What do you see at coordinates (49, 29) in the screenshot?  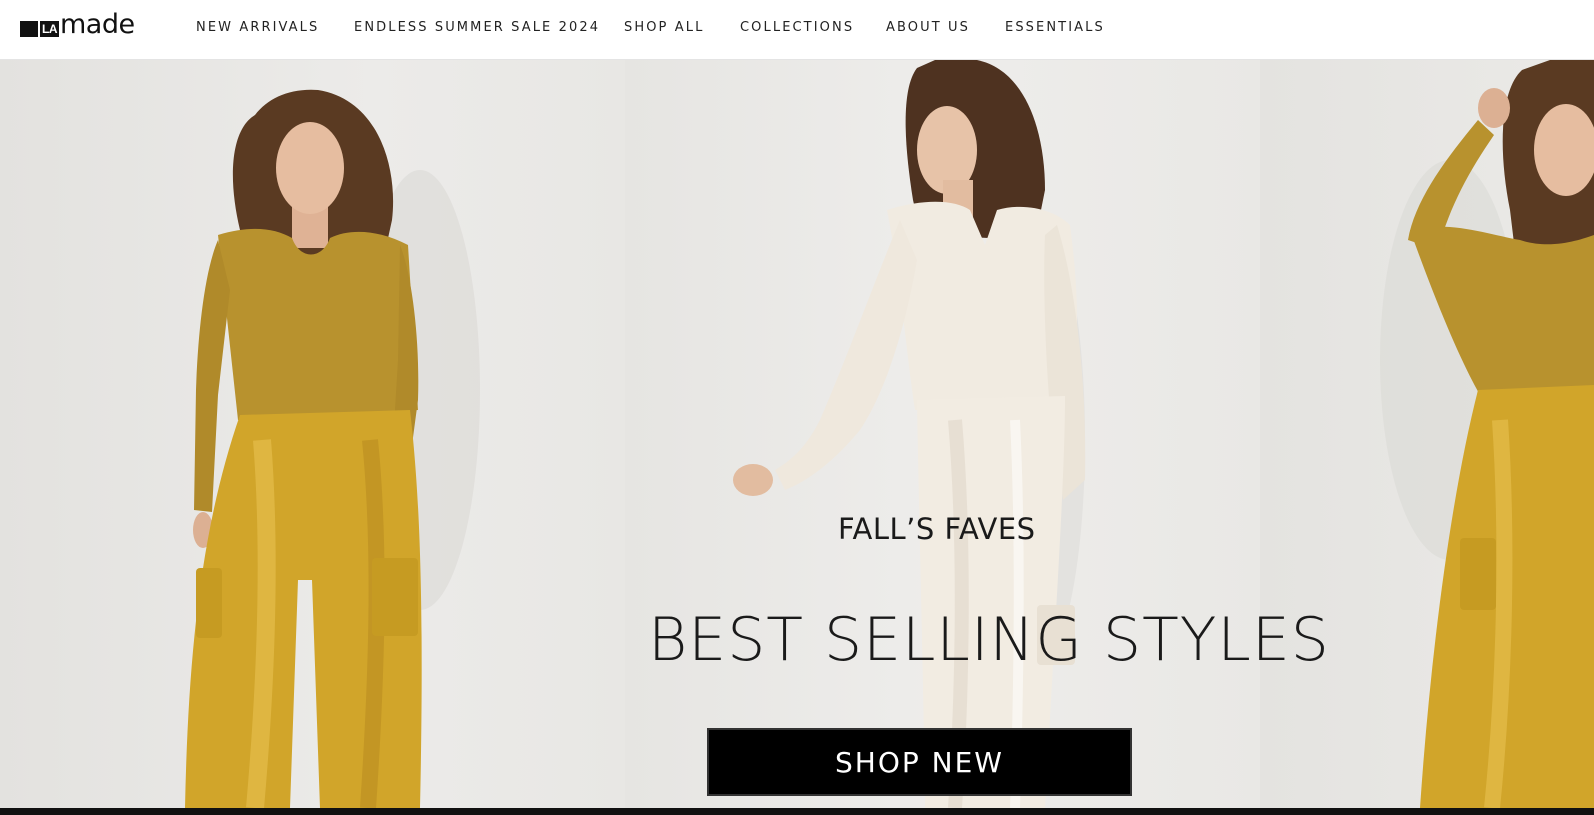 I see `logo-la-text: LA` at bounding box center [49, 29].